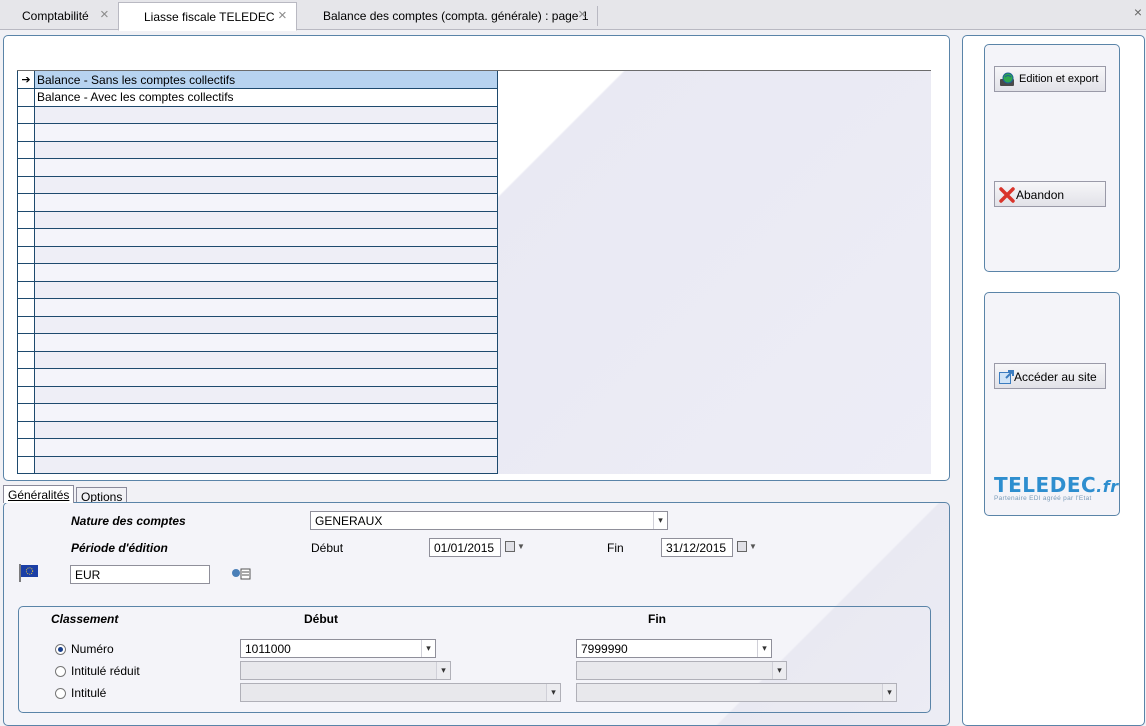  I want to click on edition-export-label: Edition et export, so click(1059, 79).